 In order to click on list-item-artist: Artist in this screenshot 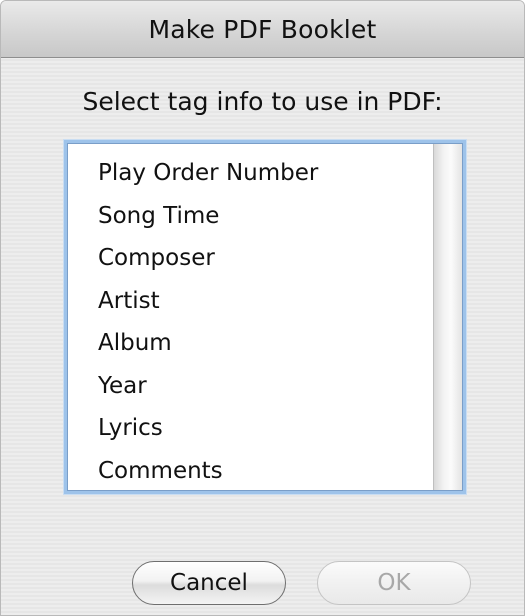, I will do `click(251, 301)`.